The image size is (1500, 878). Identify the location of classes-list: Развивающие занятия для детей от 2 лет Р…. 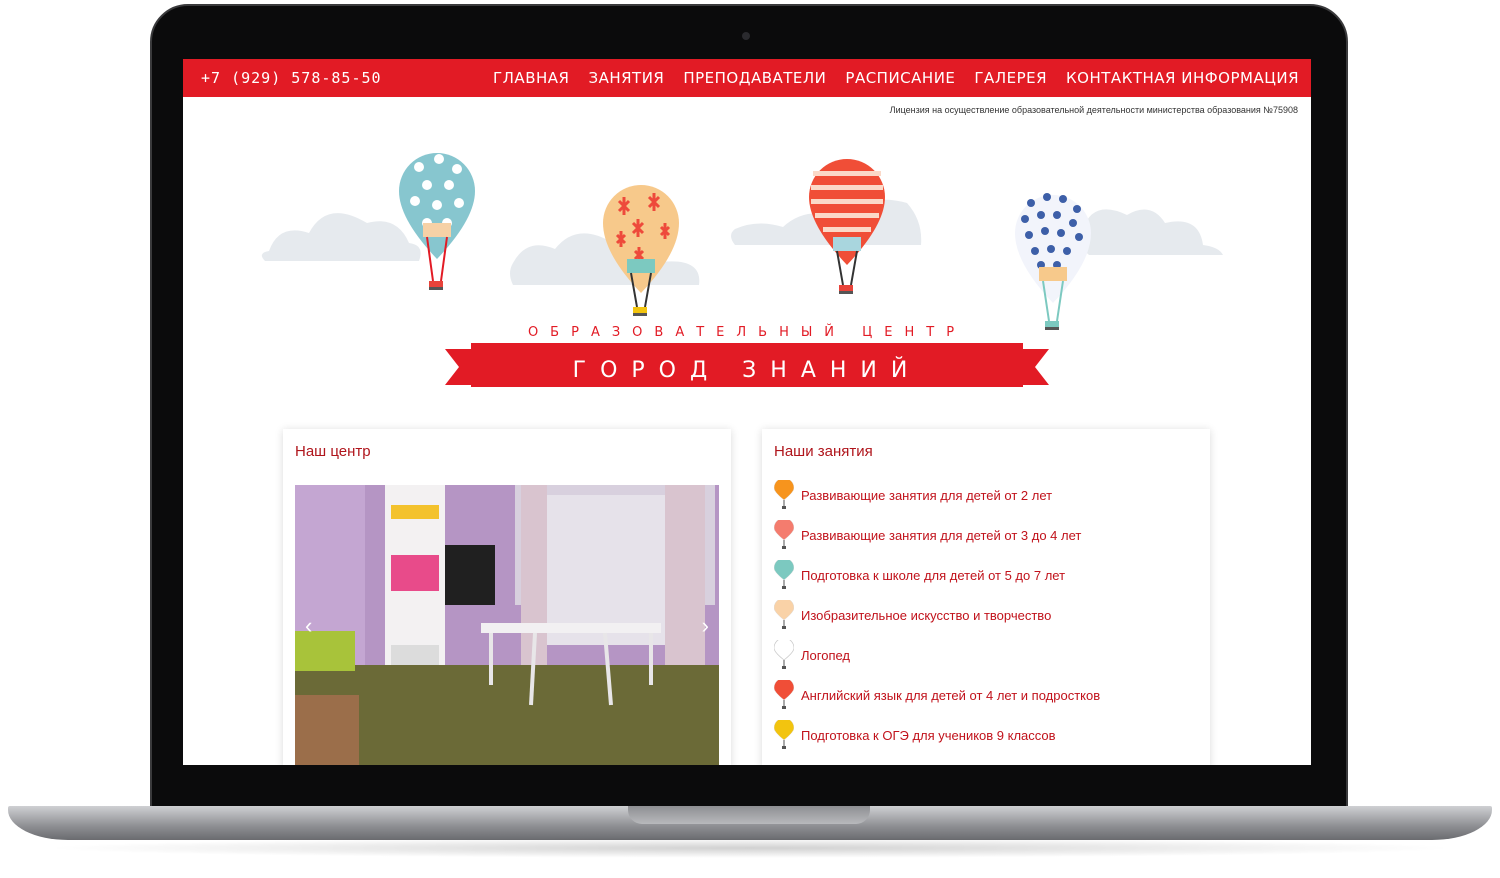
(937, 615).